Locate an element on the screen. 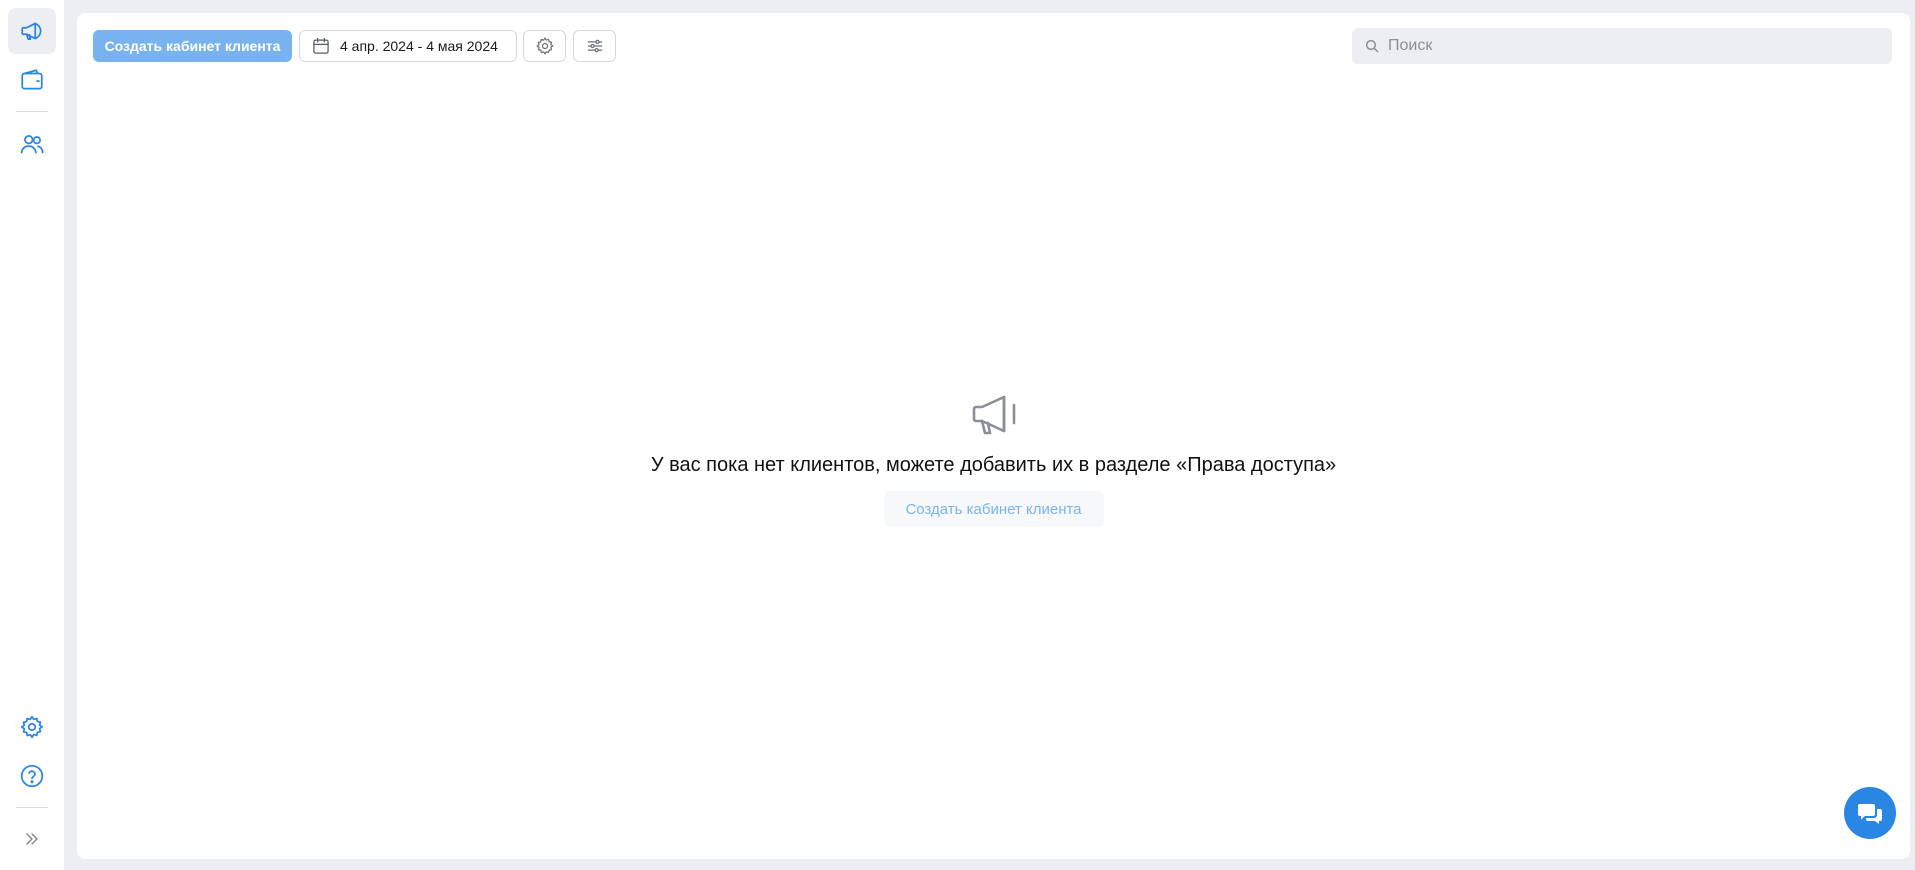 This screenshot has width=1915, height=870. sidebar-expand-button is located at coordinates (32, 839).